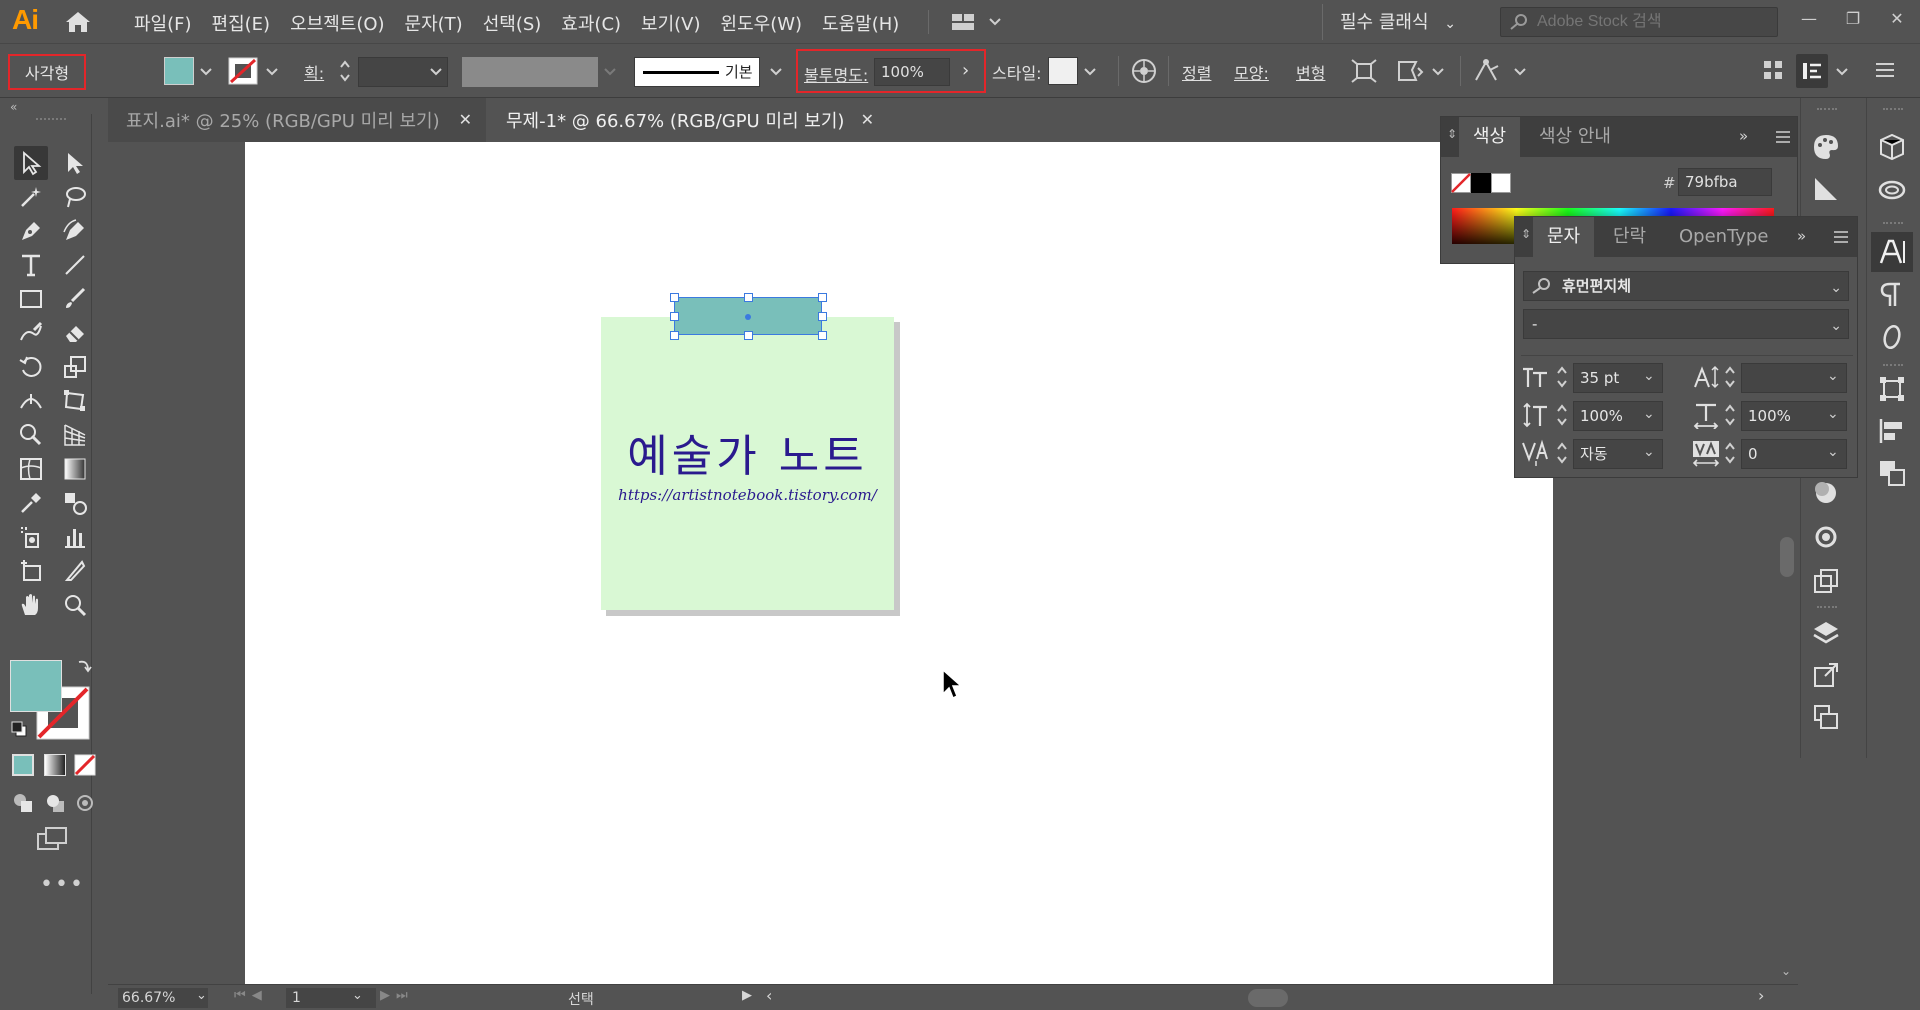 Image resolution: width=1920 pixels, height=1010 pixels. Describe the element at coordinates (1564, 237) in the screenshot. I see `tab-character: 문자` at that location.